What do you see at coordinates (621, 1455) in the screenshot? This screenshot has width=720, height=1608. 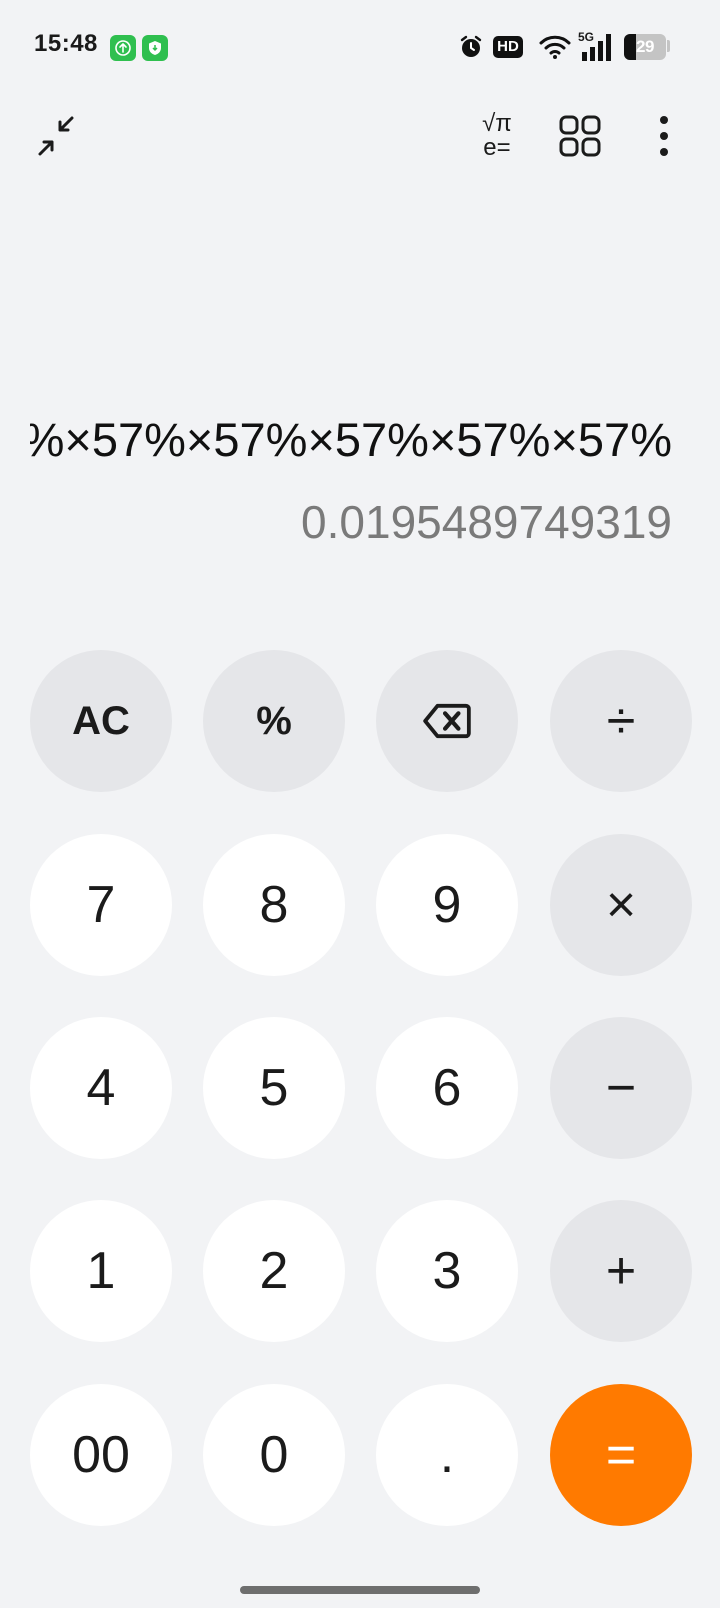 I see `equals-button: =` at bounding box center [621, 1455].